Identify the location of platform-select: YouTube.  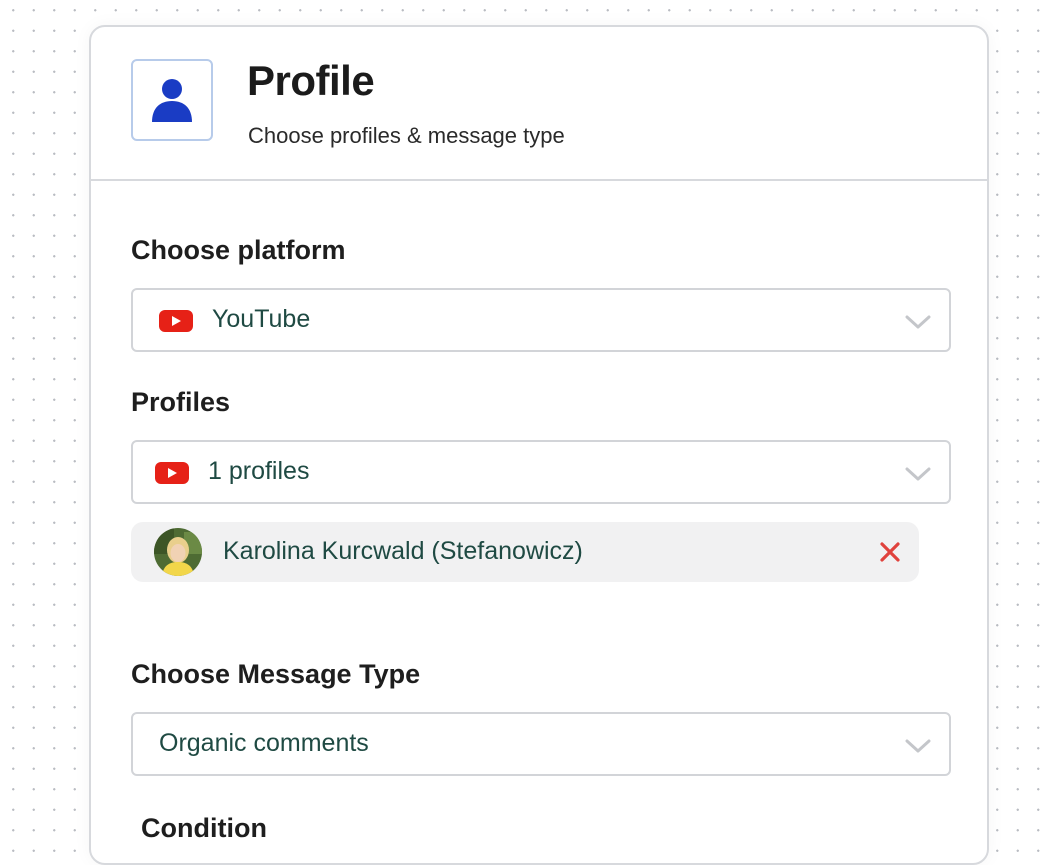
(541, 320).